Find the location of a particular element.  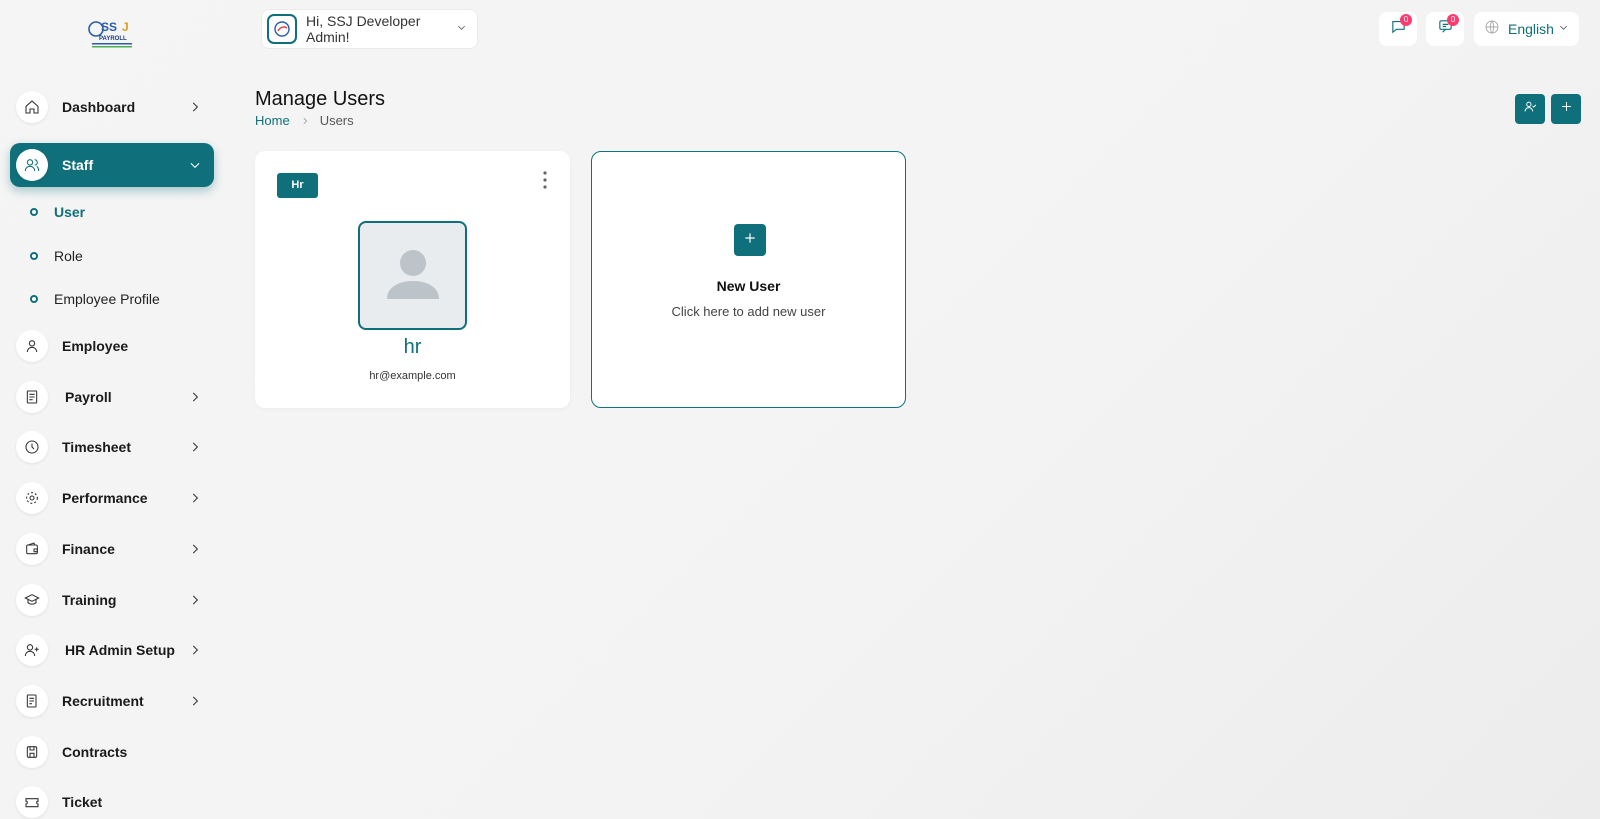

user-log-button is located at coordinates (1530, 109).